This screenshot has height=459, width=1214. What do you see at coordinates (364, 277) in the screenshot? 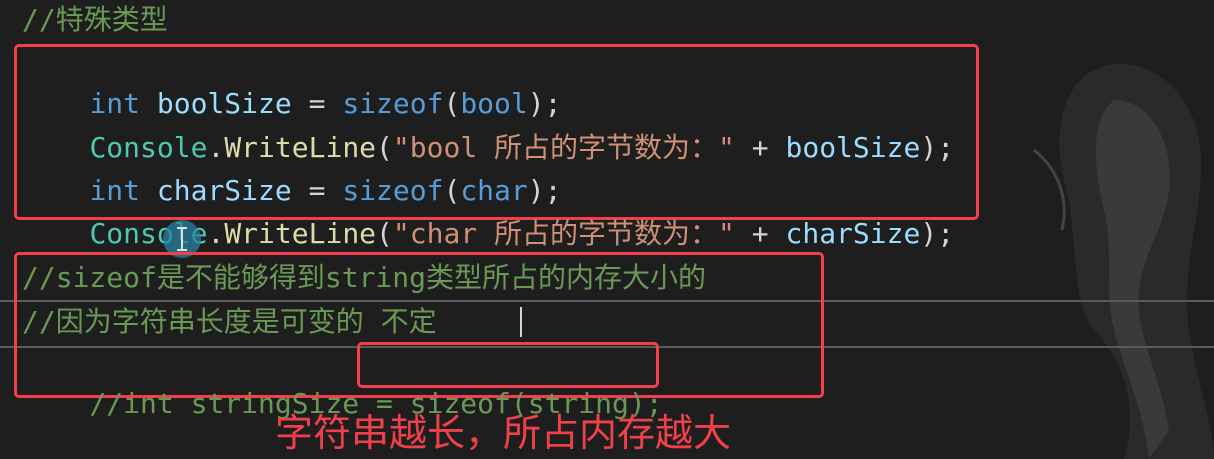
I see `comment-sizeof-string: //sizeof是不能够得到string类型所占的内存大小的` at bounding box center [364, 277].